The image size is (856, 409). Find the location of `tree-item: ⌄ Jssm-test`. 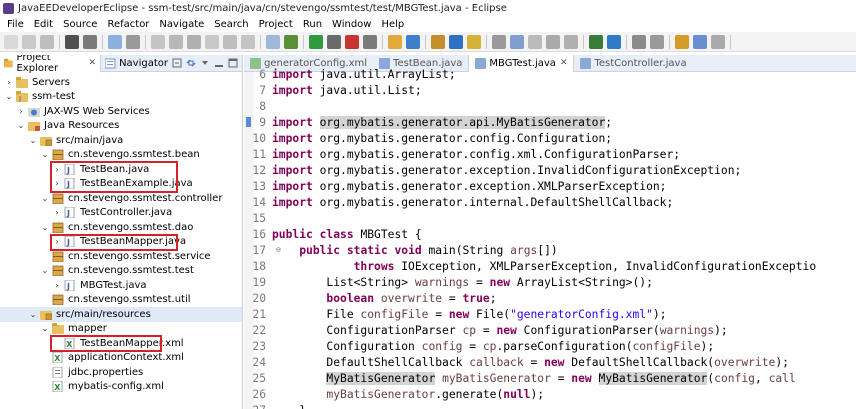

tree-item: ⌄ Jssm-test is located at coordinates (121, 97).